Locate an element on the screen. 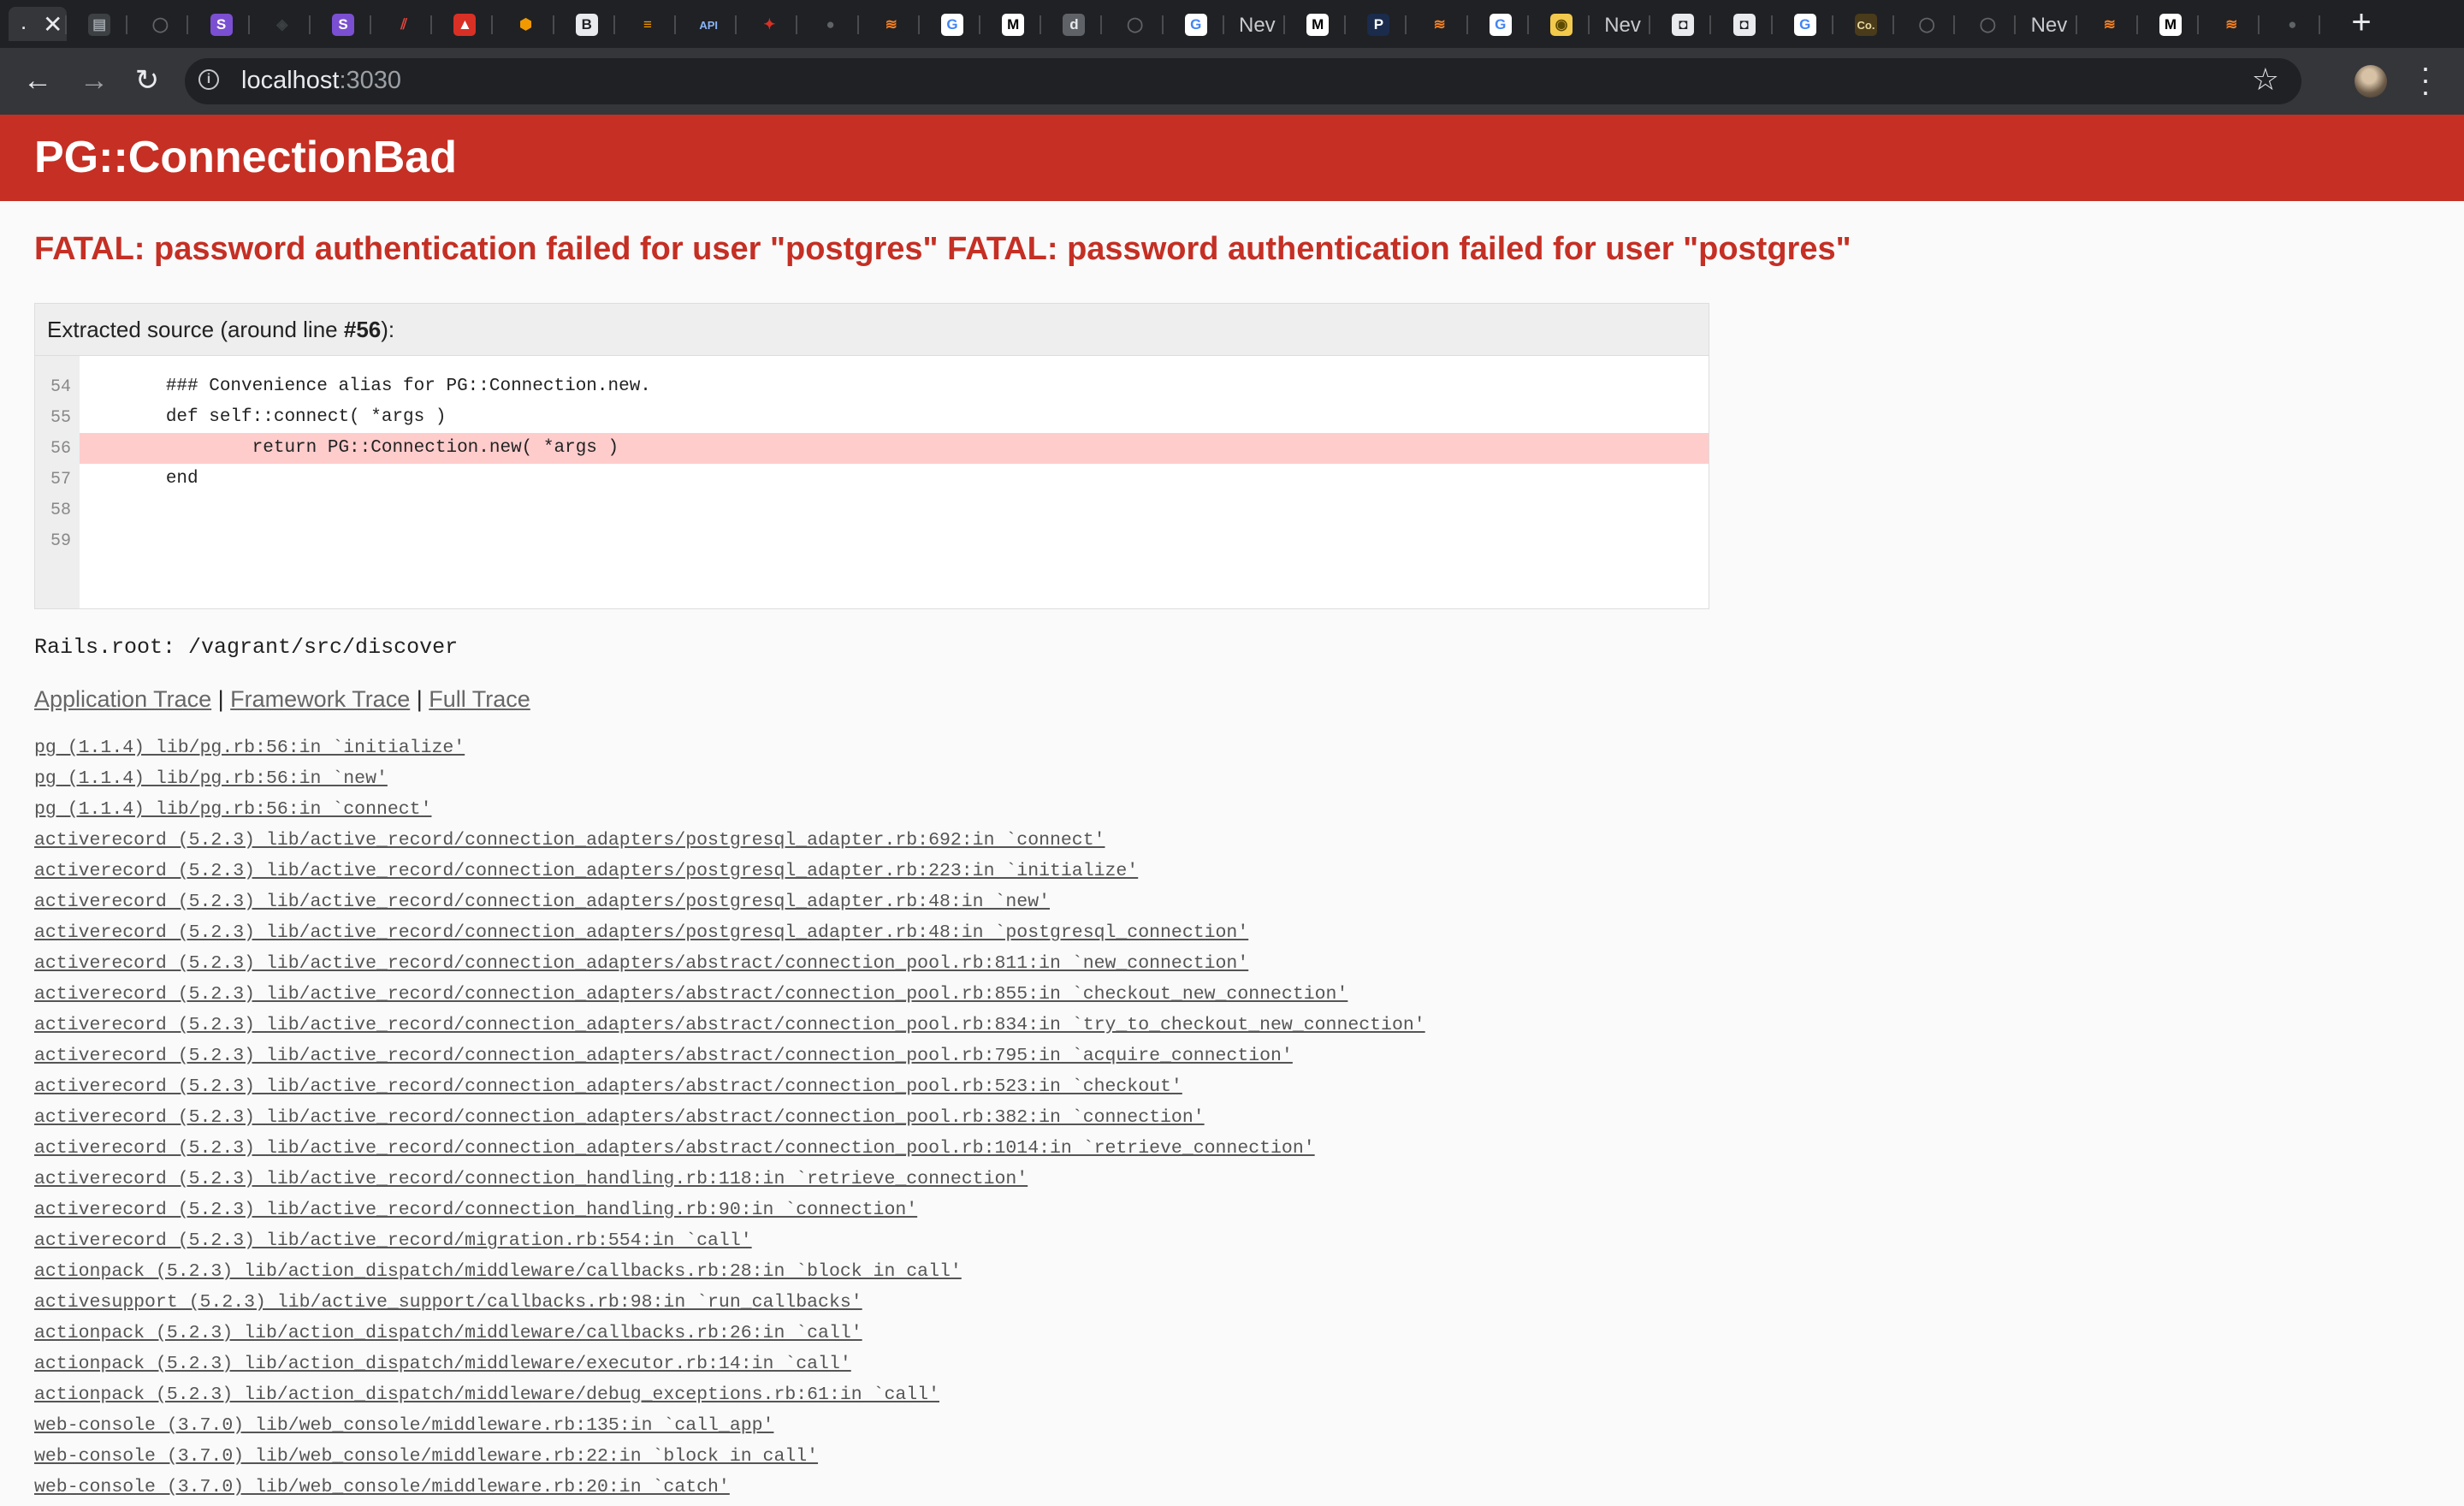 The image size is (2464, 1506). api-icon: API is located at coordinates (708, 25).